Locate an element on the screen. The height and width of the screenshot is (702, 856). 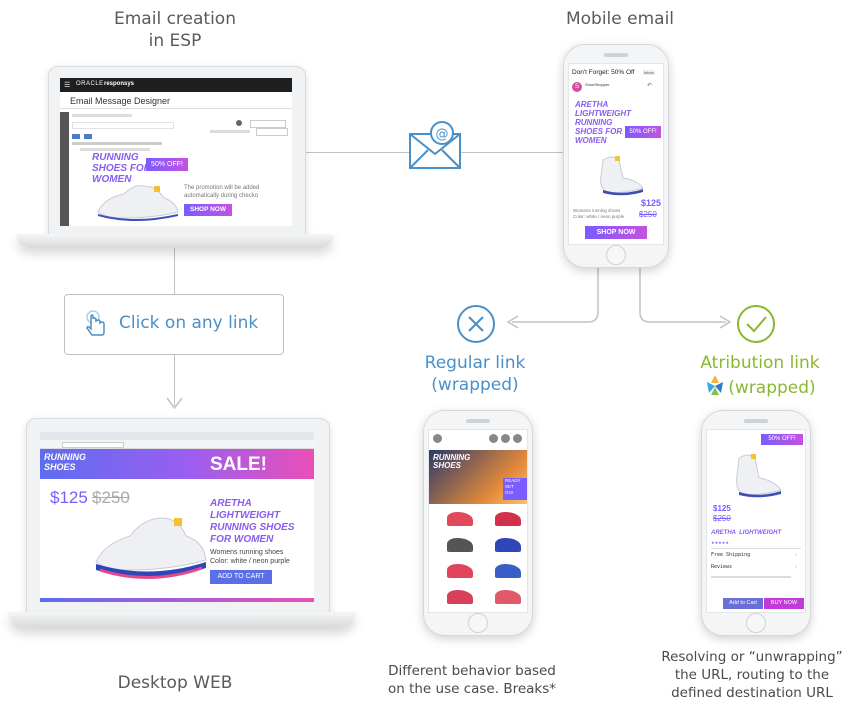
attr-shipping: Free Shipping is located at coordinates (730, 555).